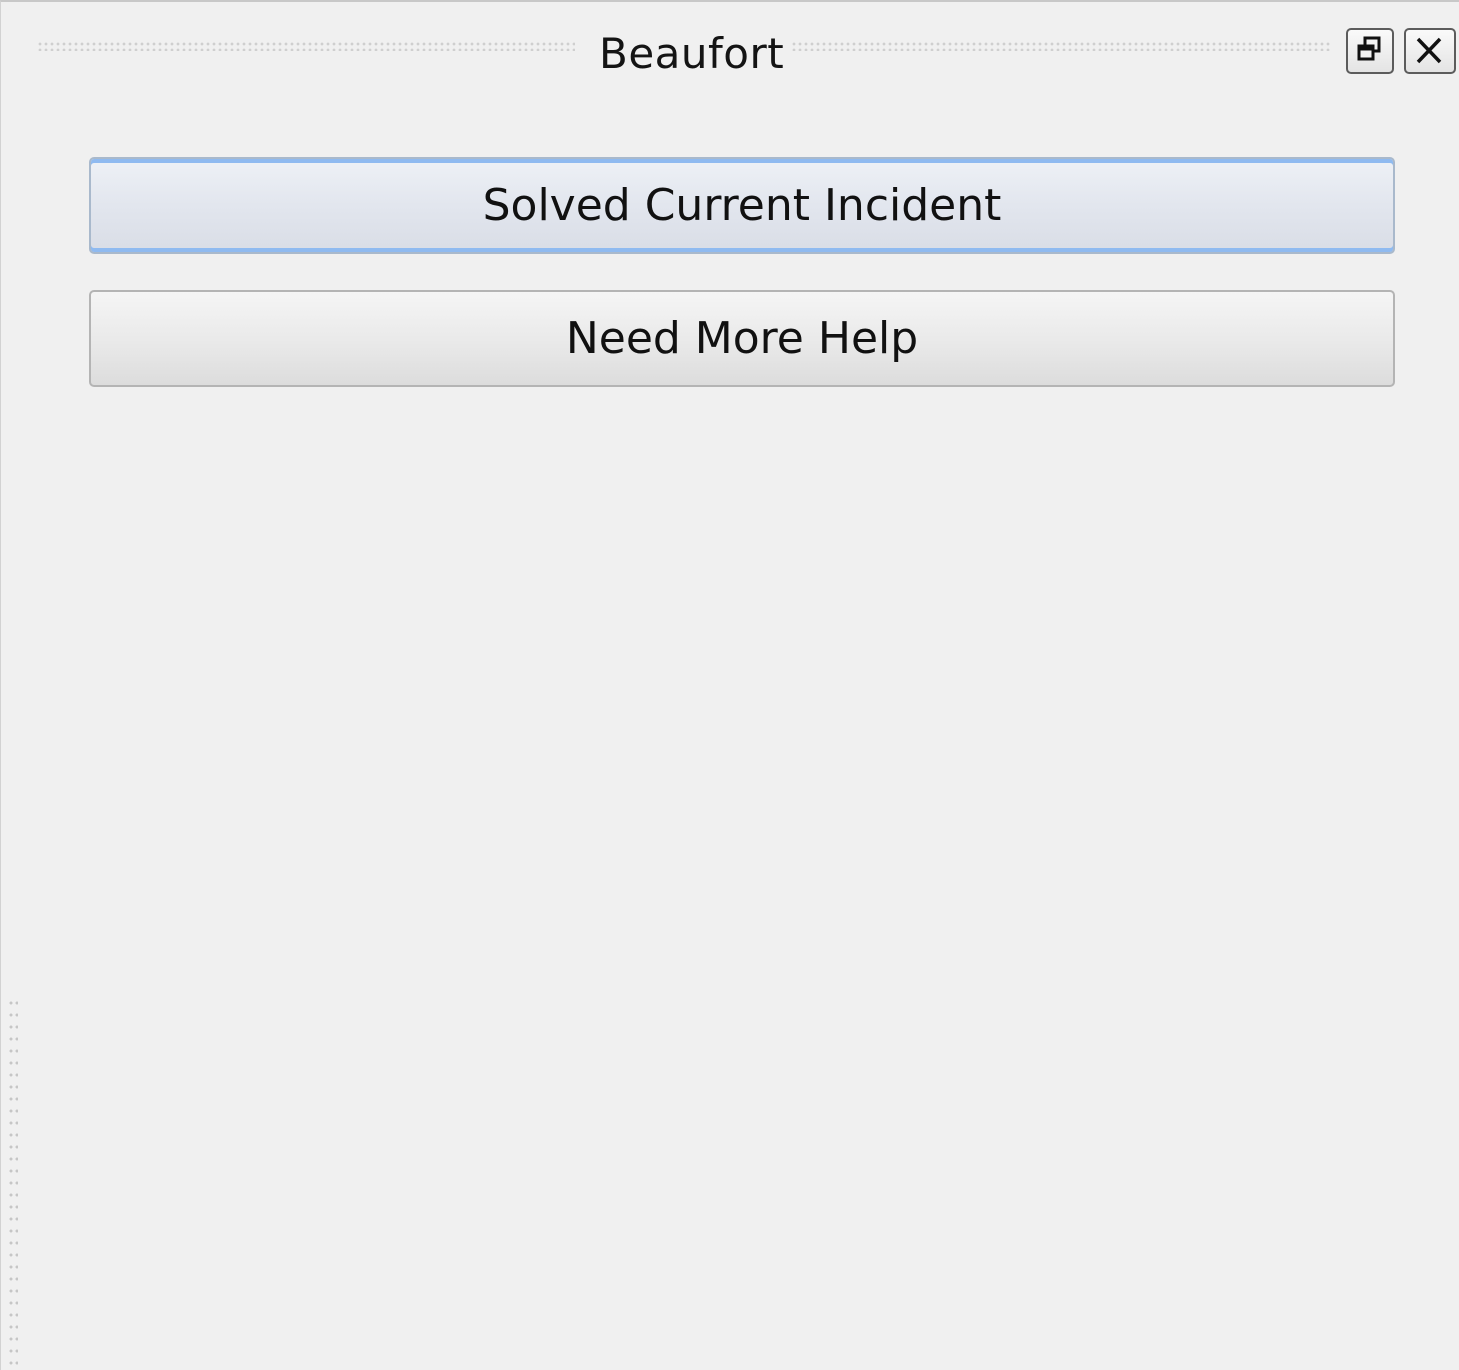 The image size is (1459, 1370). I want to click on close-button, so click(1430, 51).